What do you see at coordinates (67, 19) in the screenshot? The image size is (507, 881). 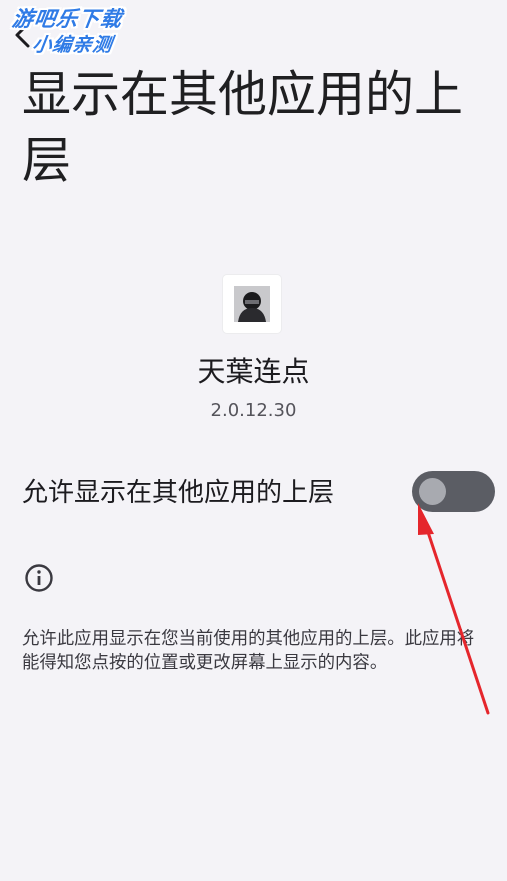 I see `watermark-line-1: 游吧乐下载` at bounding box center [67, 19].